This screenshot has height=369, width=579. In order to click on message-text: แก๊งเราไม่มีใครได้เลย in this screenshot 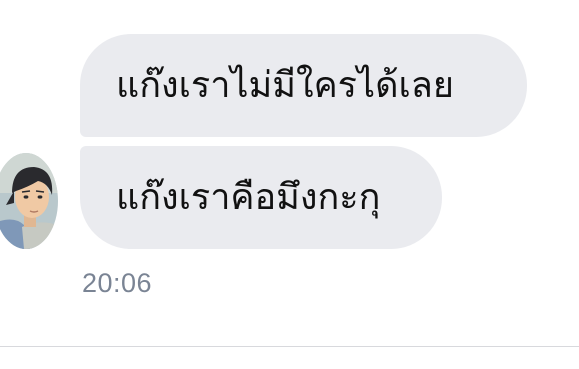, I will do `click(285, 85)`.